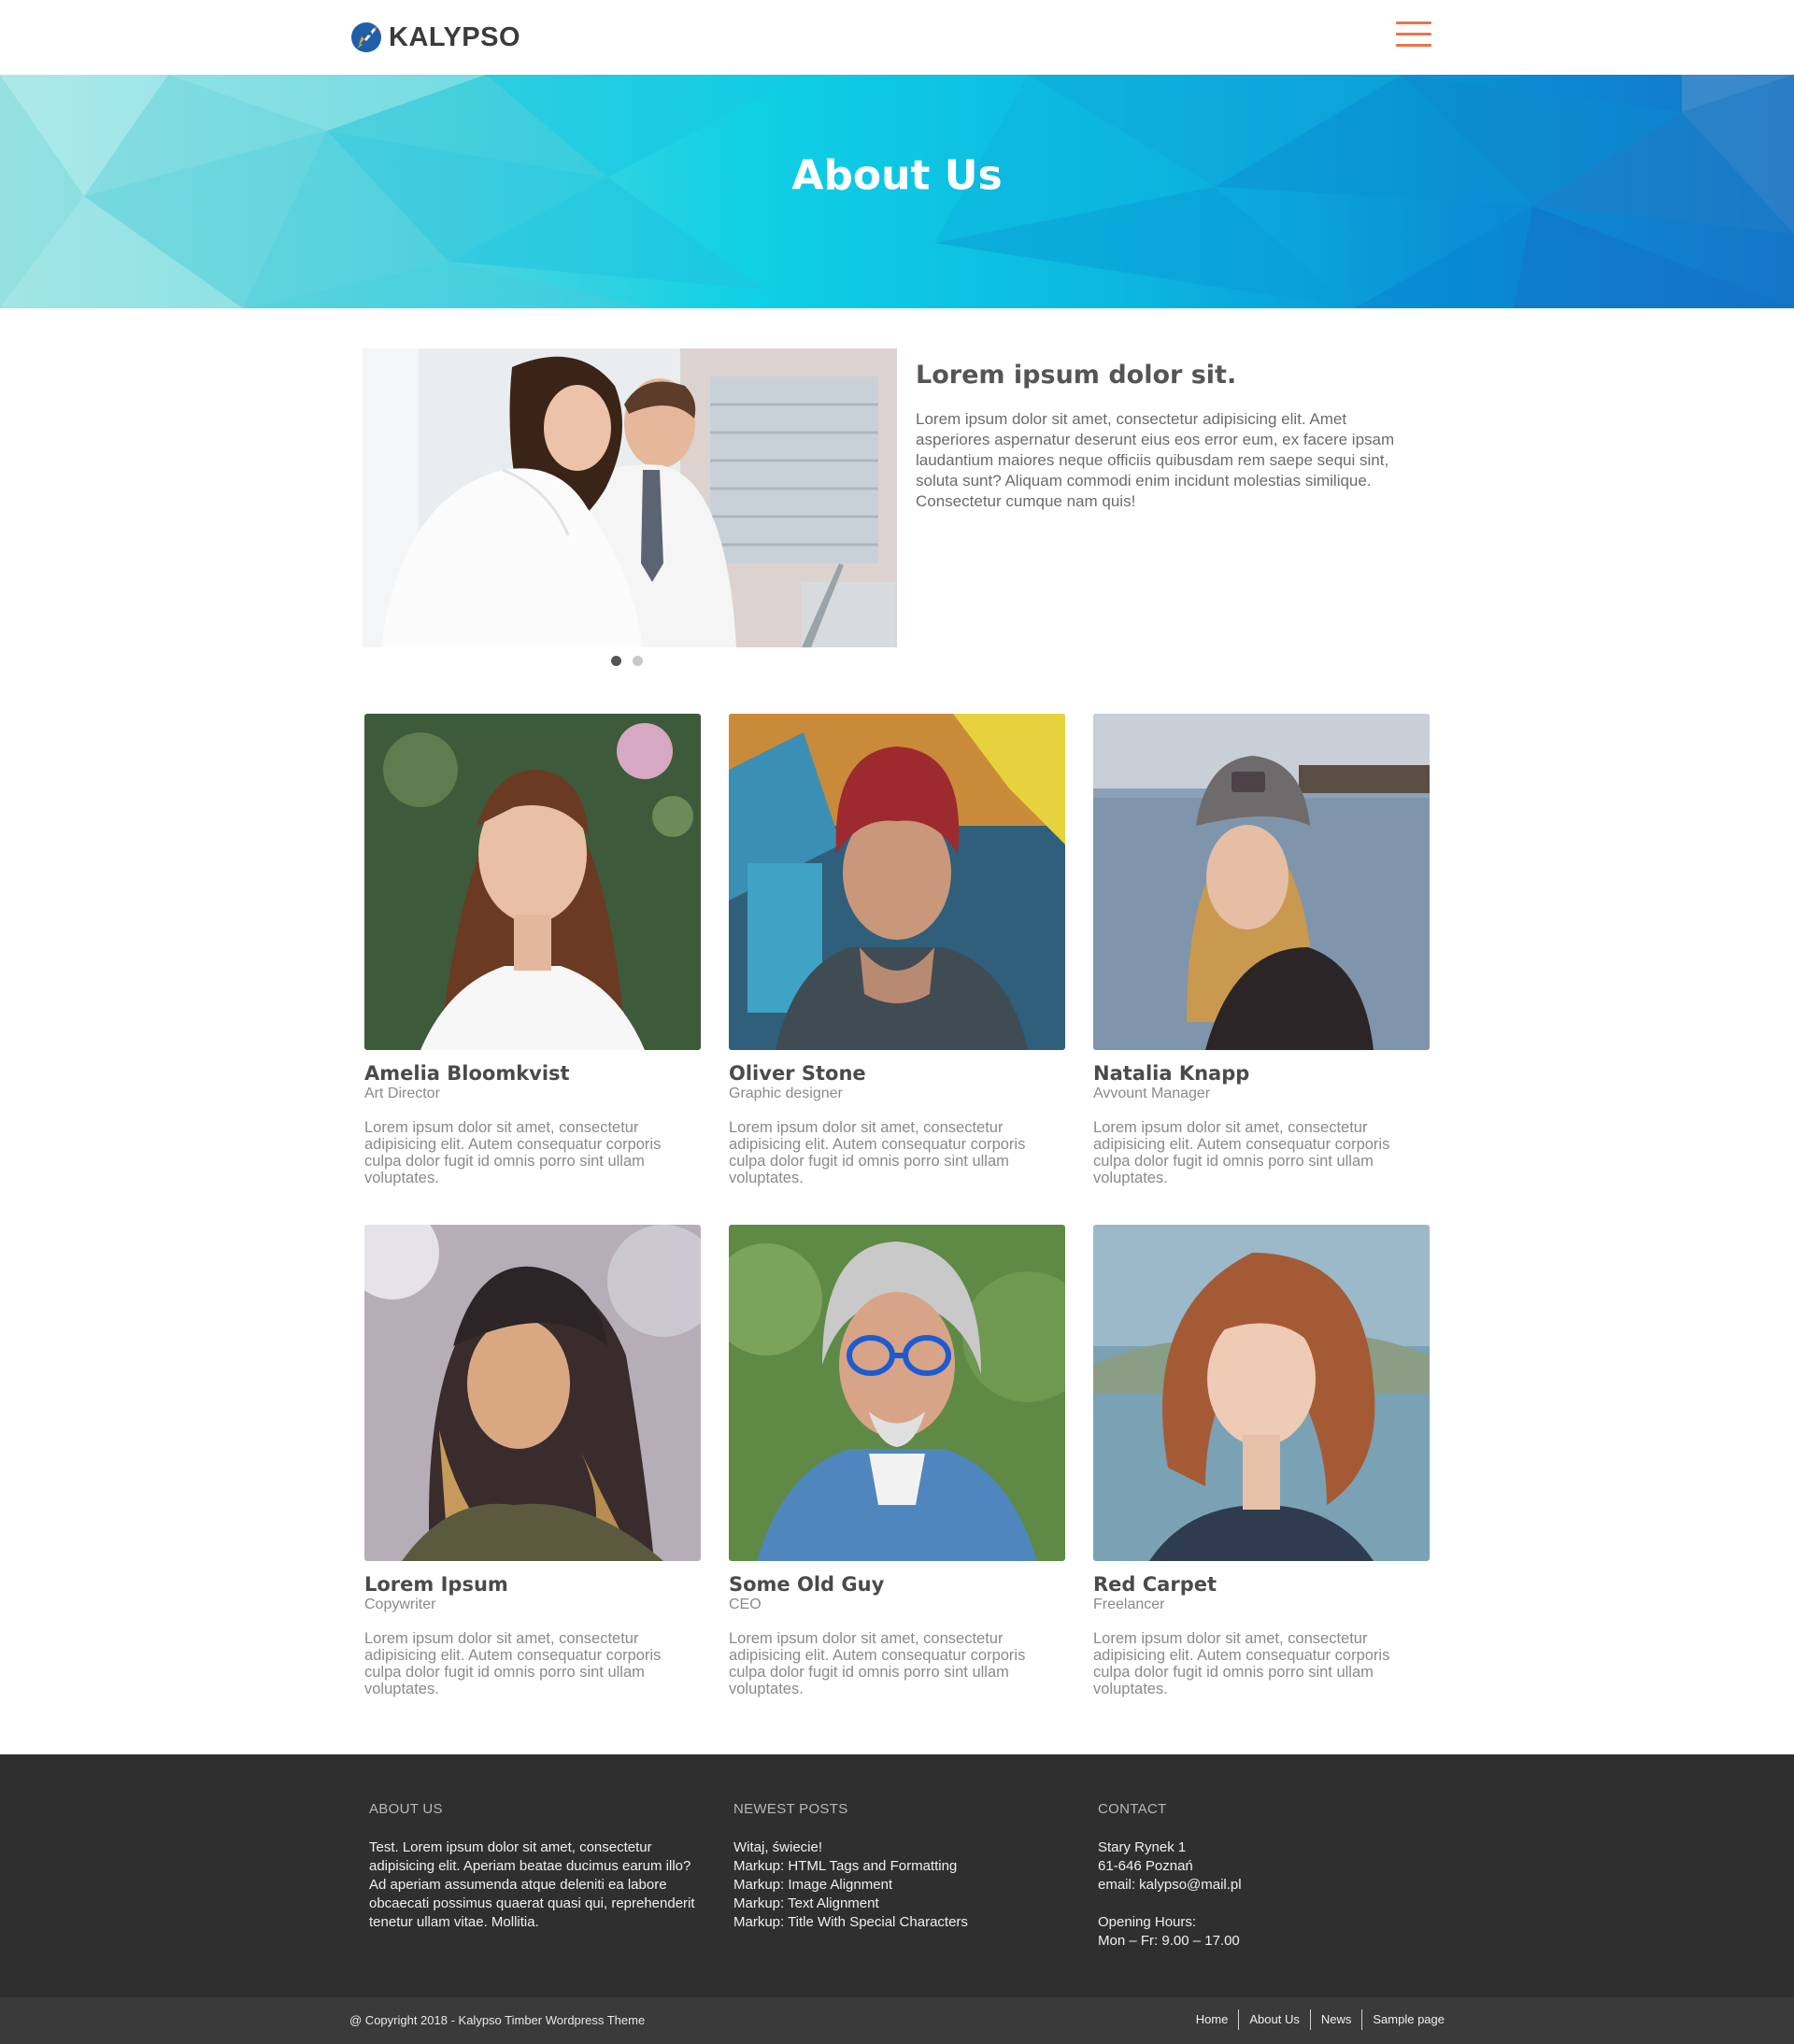  I want to click on team-member-name: Oliver Stone, so click(797, 1073).